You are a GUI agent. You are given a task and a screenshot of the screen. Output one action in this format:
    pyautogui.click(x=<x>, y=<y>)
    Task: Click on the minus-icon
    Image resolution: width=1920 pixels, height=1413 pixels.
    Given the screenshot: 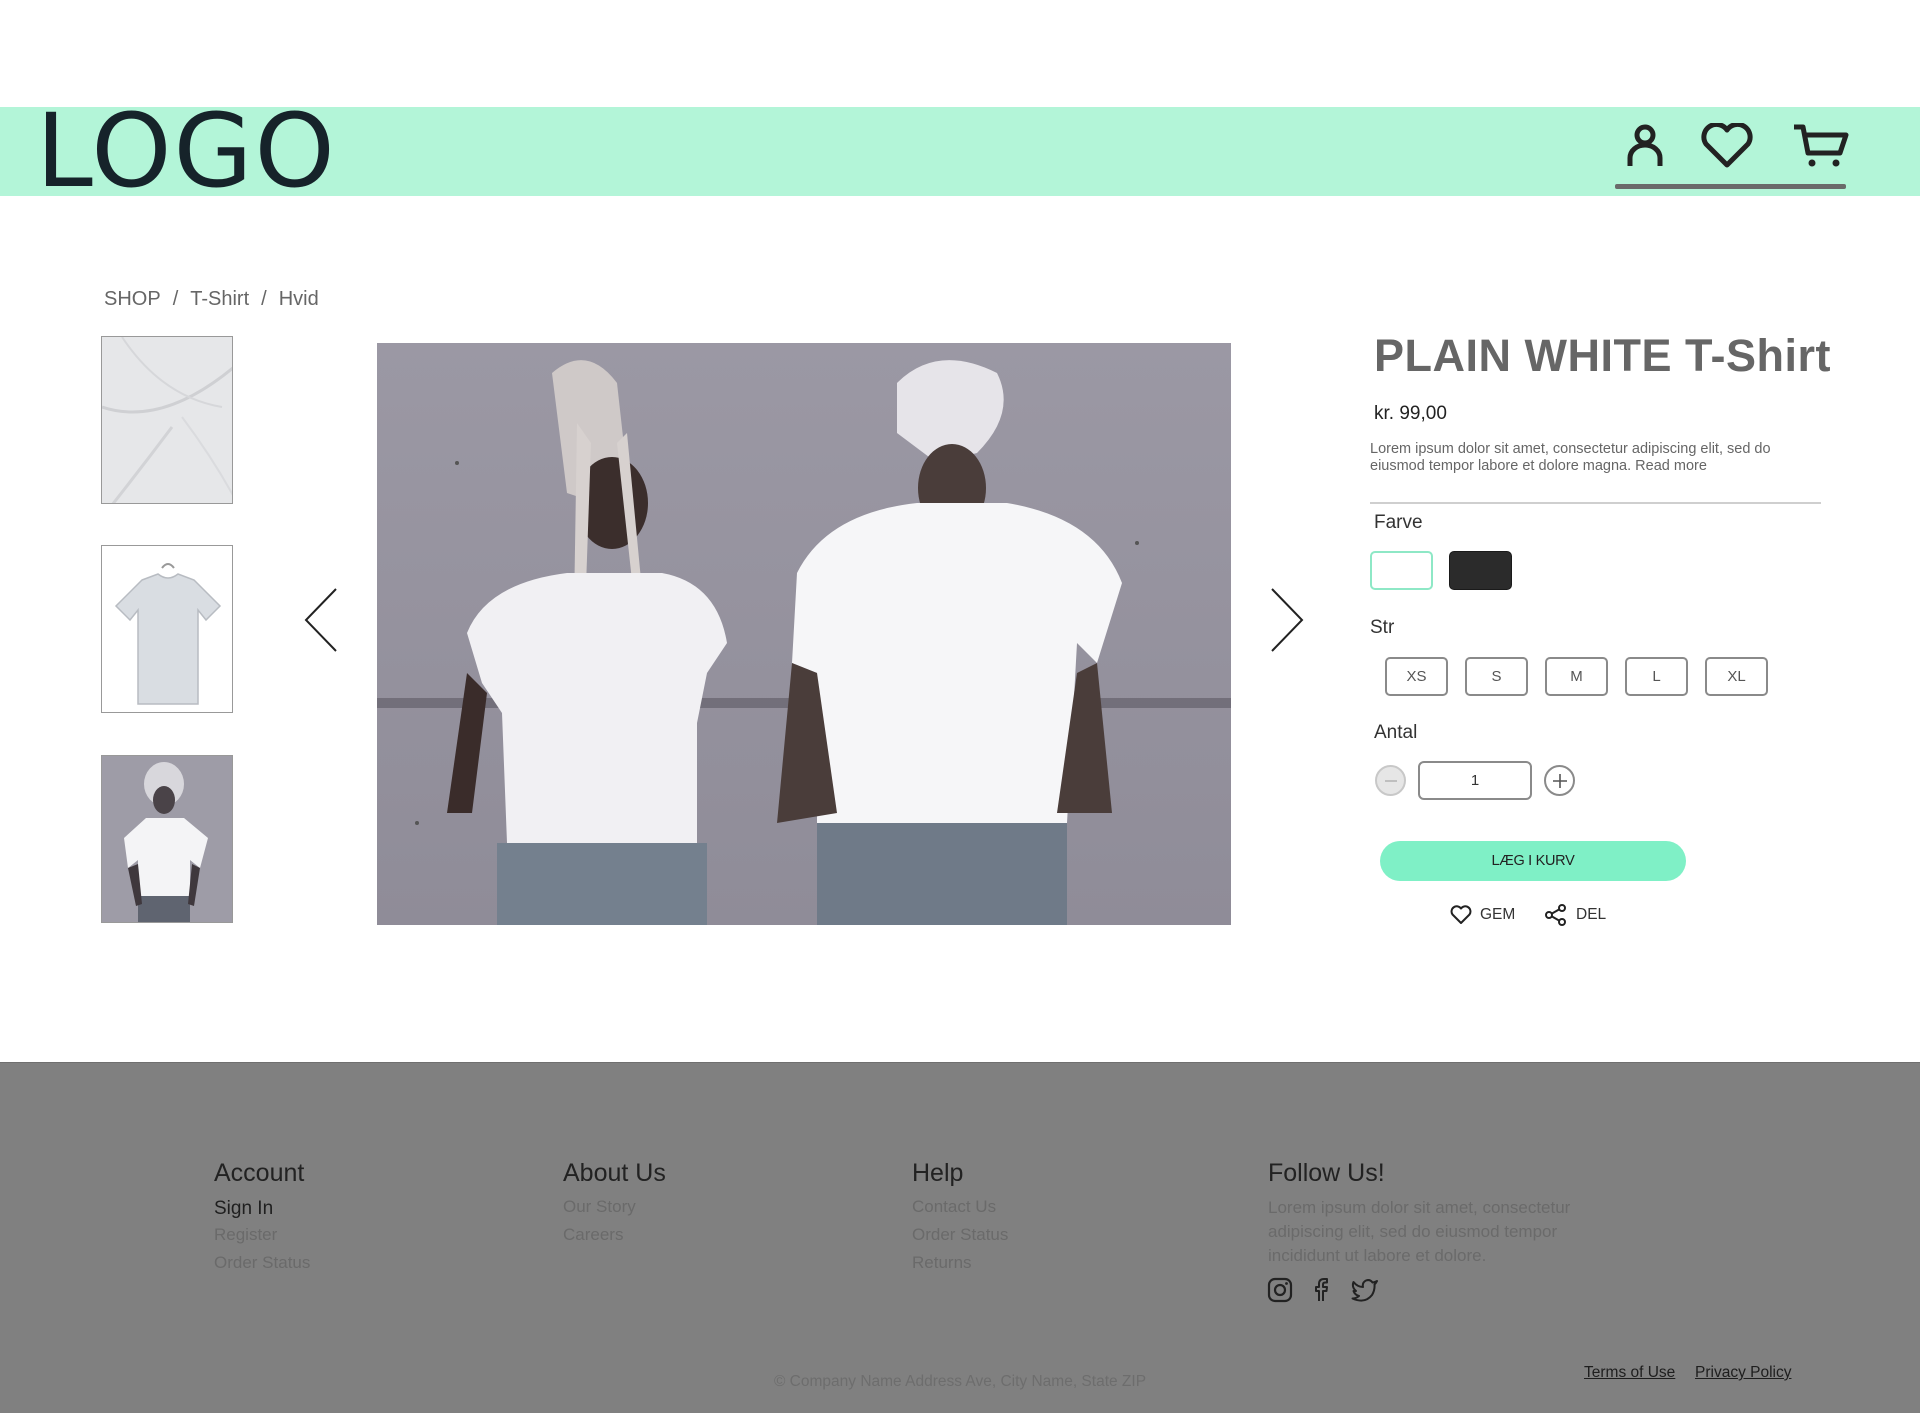 What is the action you would take?
    pyautogui.click(x=1390, y=780)
    